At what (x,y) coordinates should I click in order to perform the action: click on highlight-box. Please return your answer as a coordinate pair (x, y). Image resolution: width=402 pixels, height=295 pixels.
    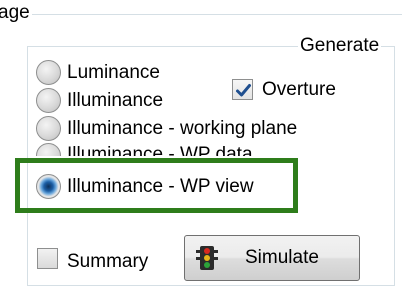
    Looking at the image, I should click on (156, 185).